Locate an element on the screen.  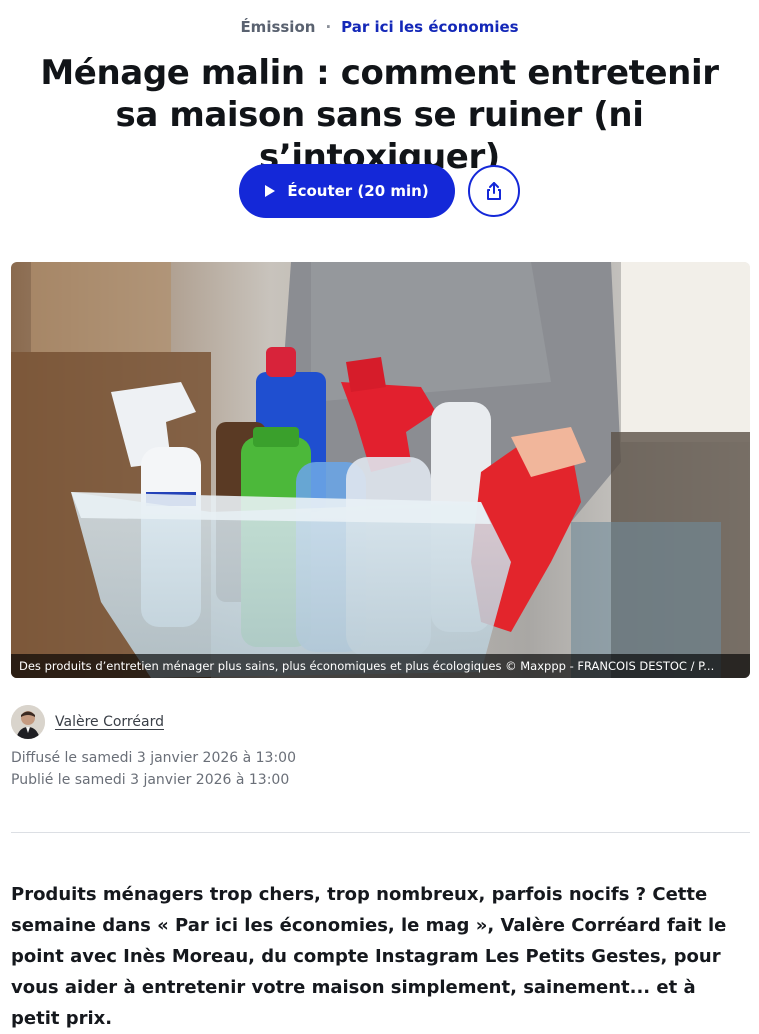
published-date: Publié le samedi 3 janvier 2026 à 13:00 is located at coordinates (150, 780).